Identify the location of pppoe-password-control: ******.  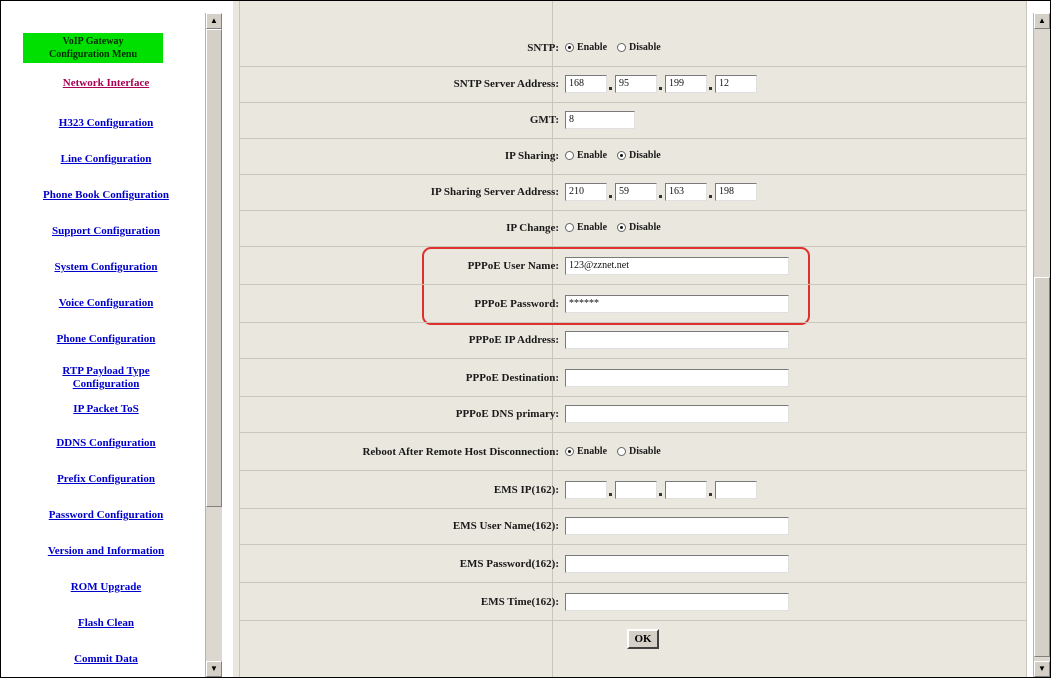
(677, 304).